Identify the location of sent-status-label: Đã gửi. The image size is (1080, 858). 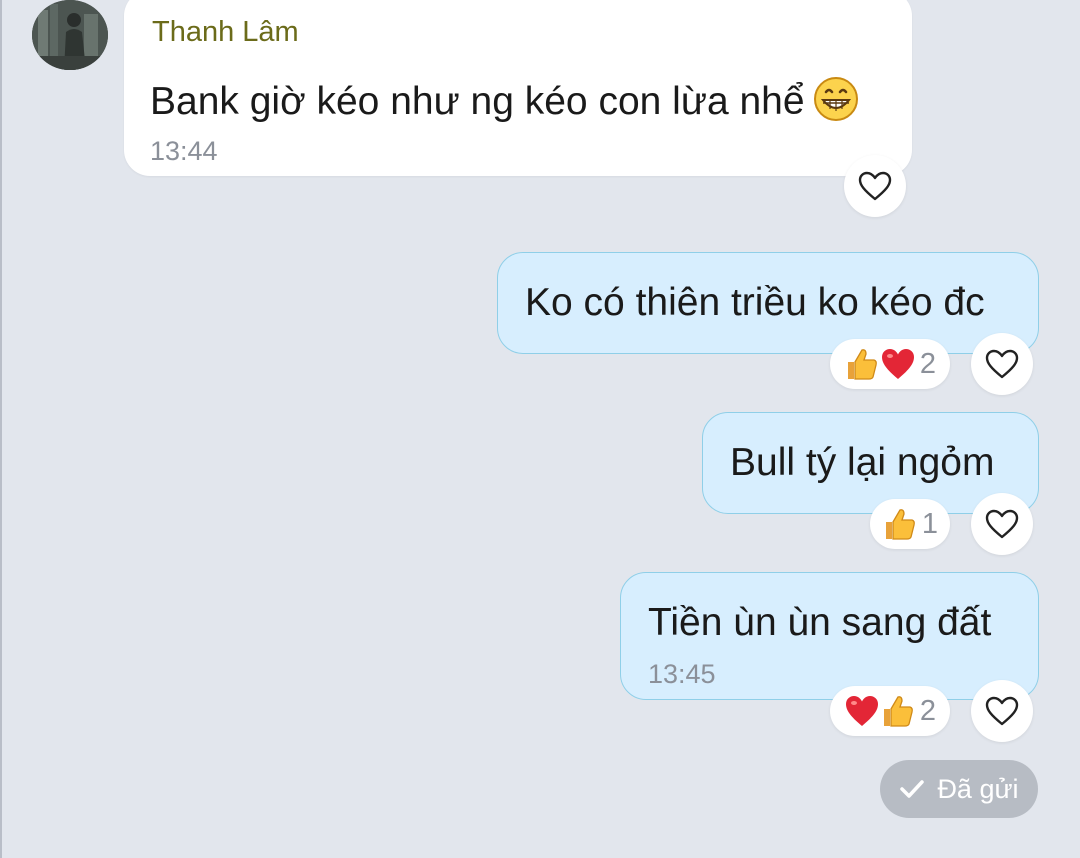
(978, 788).